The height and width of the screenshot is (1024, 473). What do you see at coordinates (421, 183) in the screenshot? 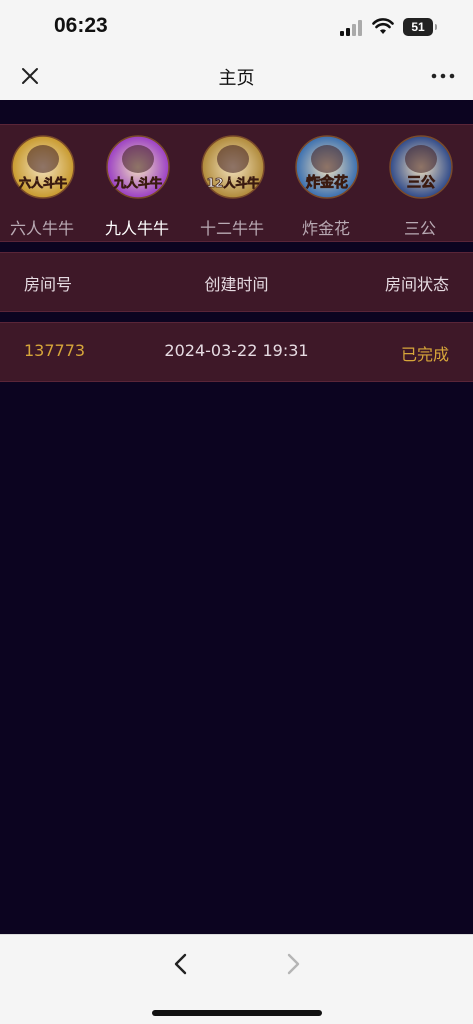
I see `game-logo-text: 三公` at bounding box center [421, 183].